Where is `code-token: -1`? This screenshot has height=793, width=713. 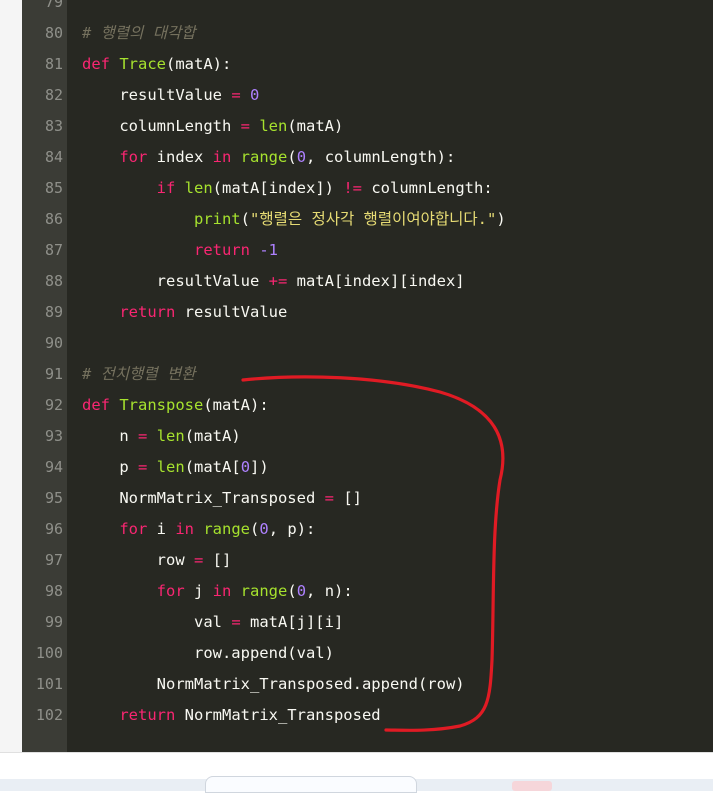
code-token: -1 is located at coordinates (268, 250).